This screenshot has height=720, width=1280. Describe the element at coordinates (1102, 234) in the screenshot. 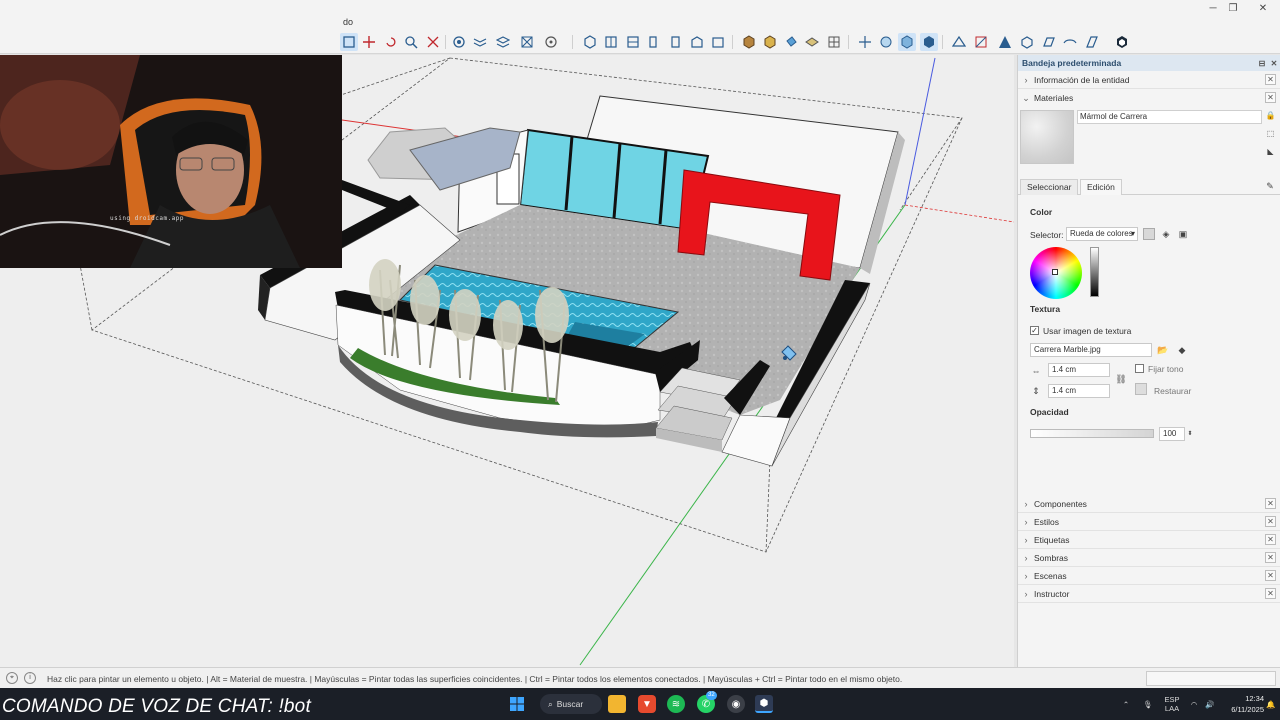

I see `picker-select: Rueda de colores ▾` at that location.